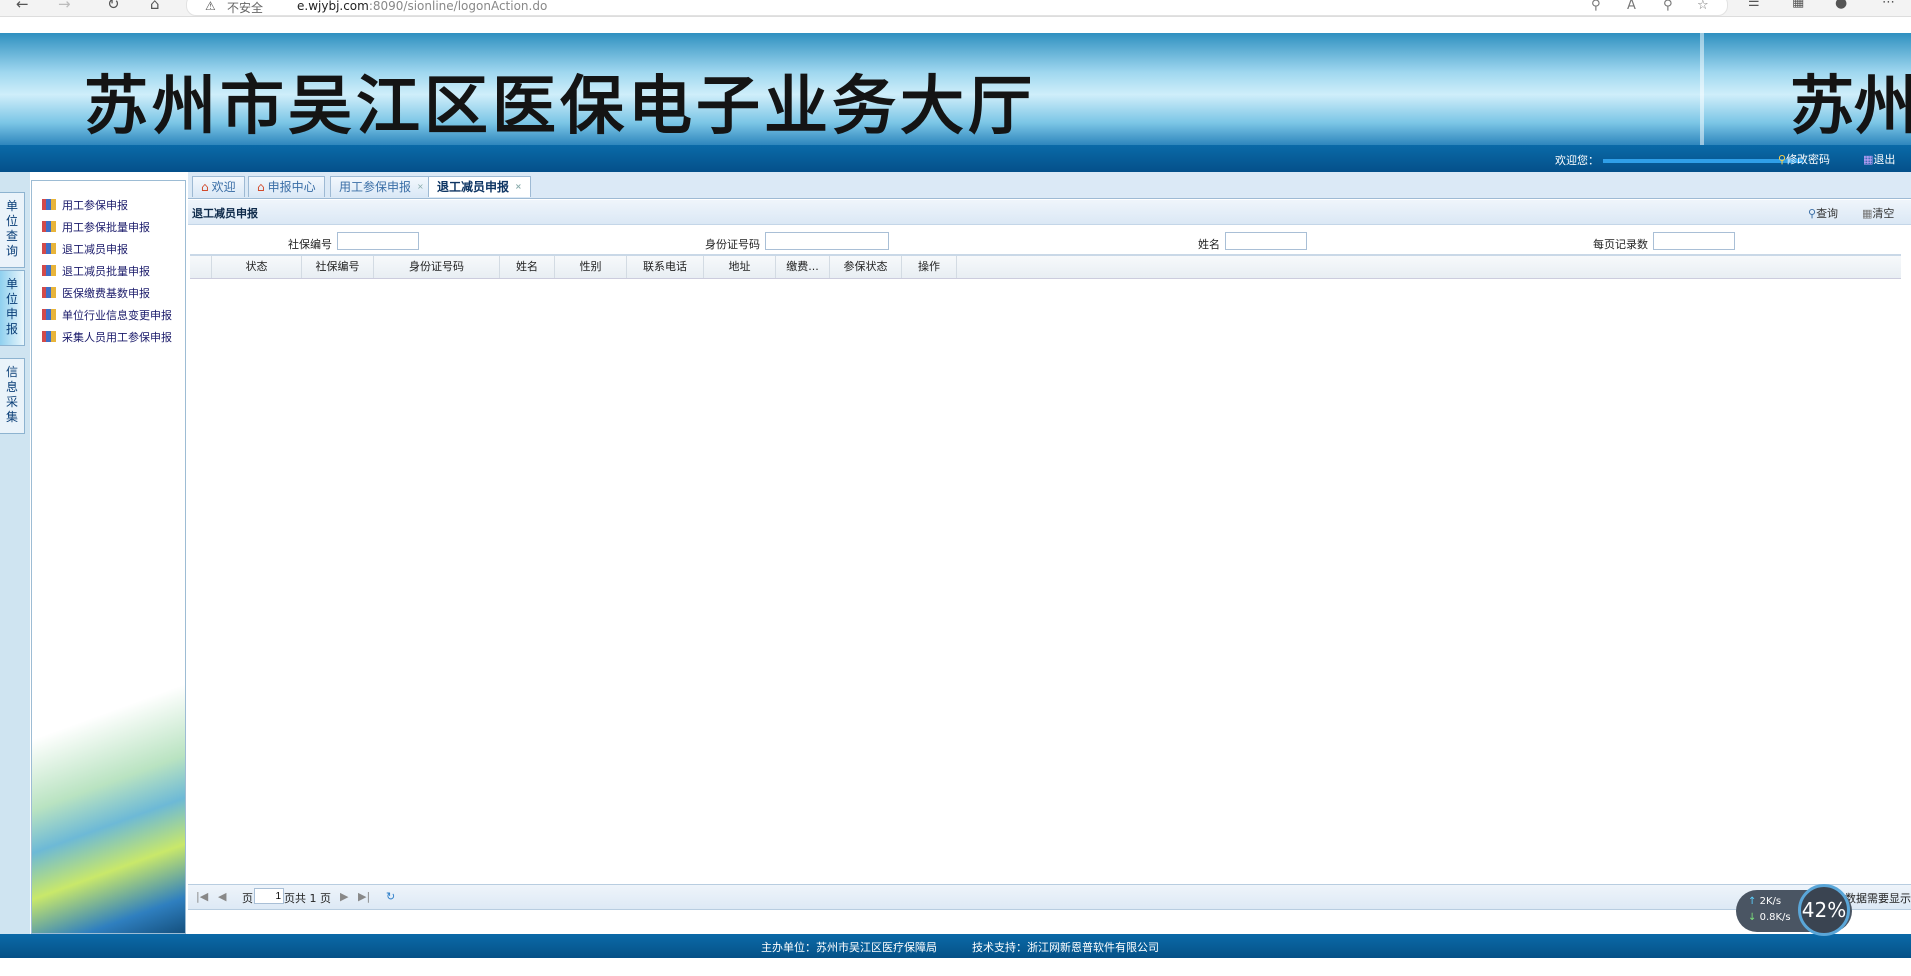  I want to click on page-size-input, so click(1694, 241).